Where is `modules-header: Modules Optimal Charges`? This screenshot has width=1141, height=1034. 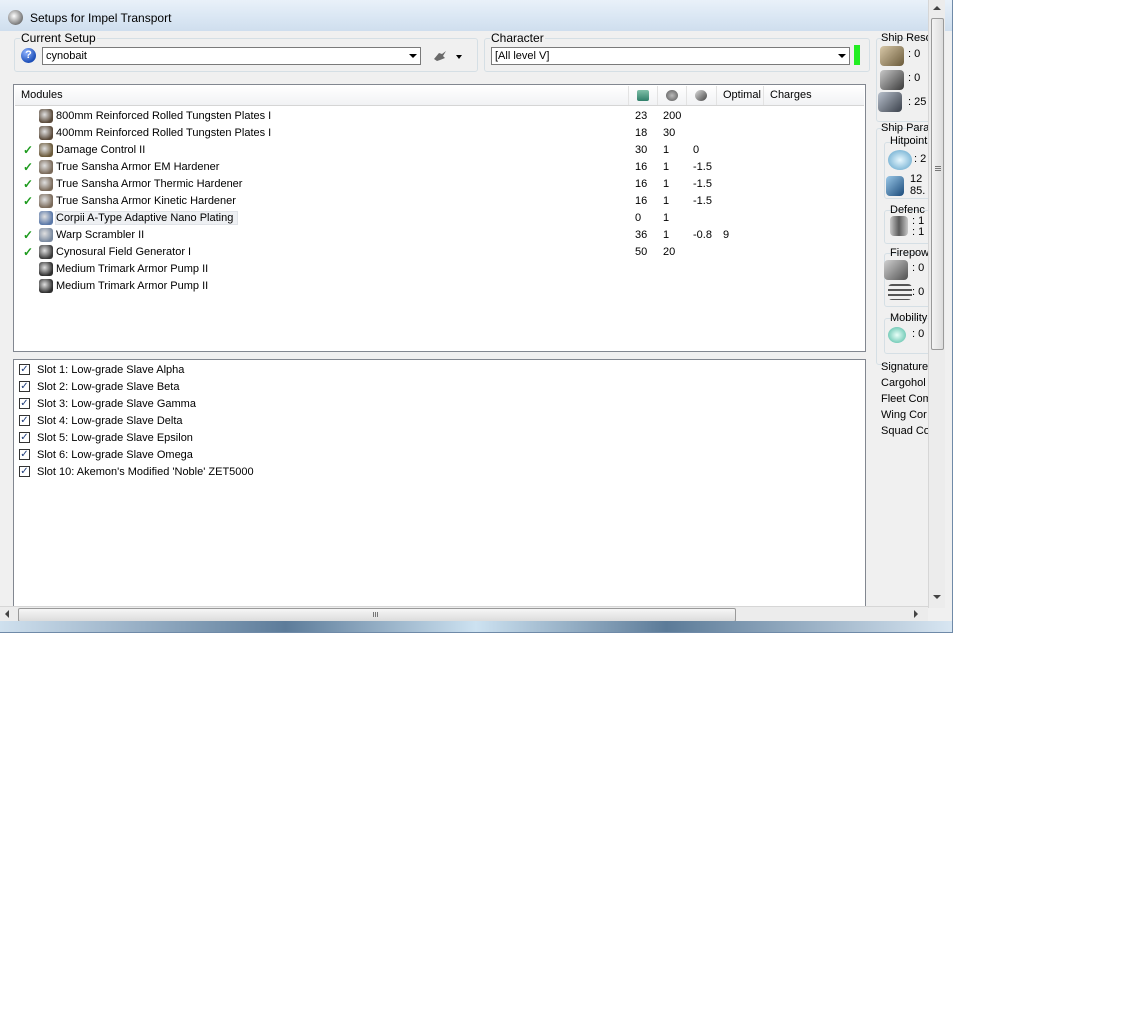
modules-header: Modules Optimal Charges is located at coordinates (439, 96).